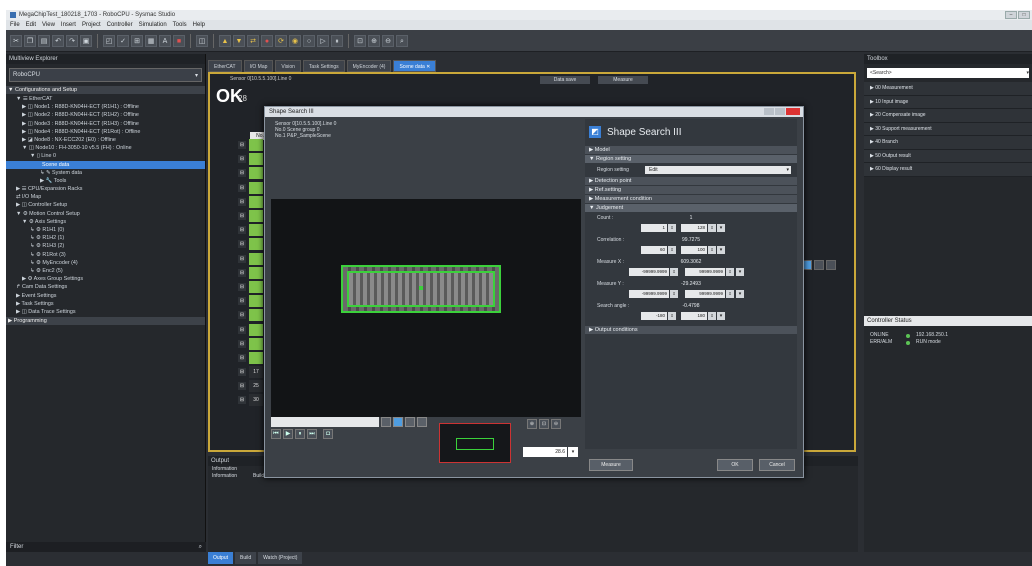  Describe the element at coordinates (654, 228) in the screenshot. I see `count-min-field: 1` at that location.